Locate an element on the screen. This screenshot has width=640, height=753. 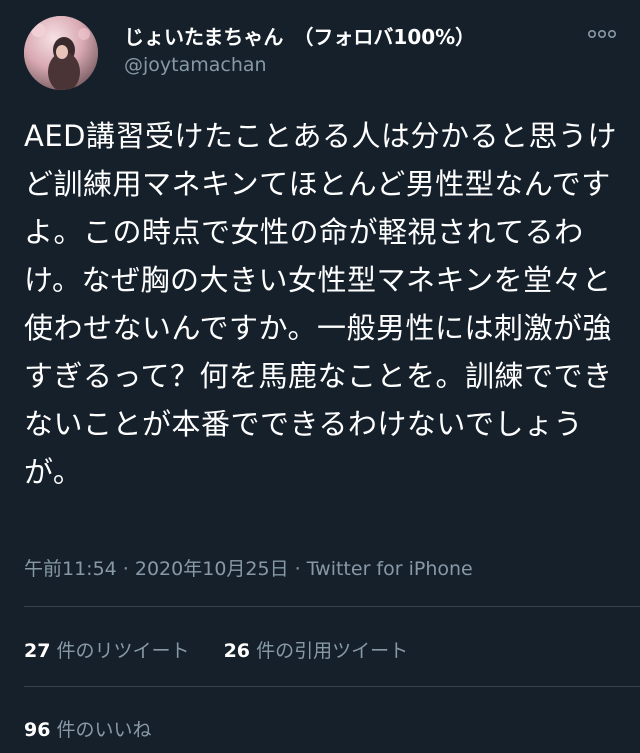
quotes-count: 26 is located at coordinates (237, 651).